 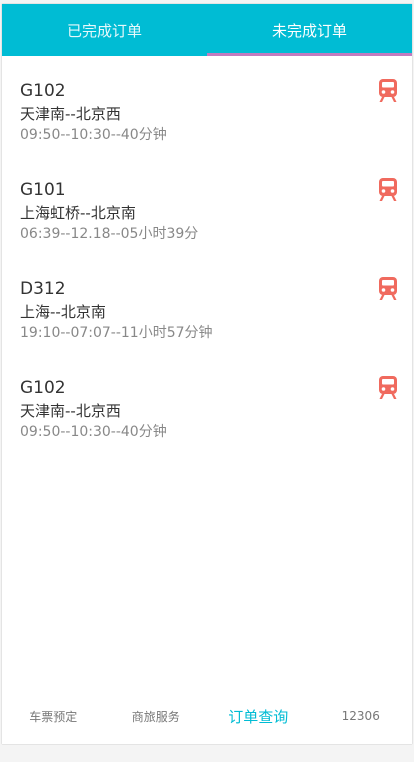 What do you see at coordinates (43, 190) in the screenshot?
I see `train-number: G101` at bounding box center [43, 190].